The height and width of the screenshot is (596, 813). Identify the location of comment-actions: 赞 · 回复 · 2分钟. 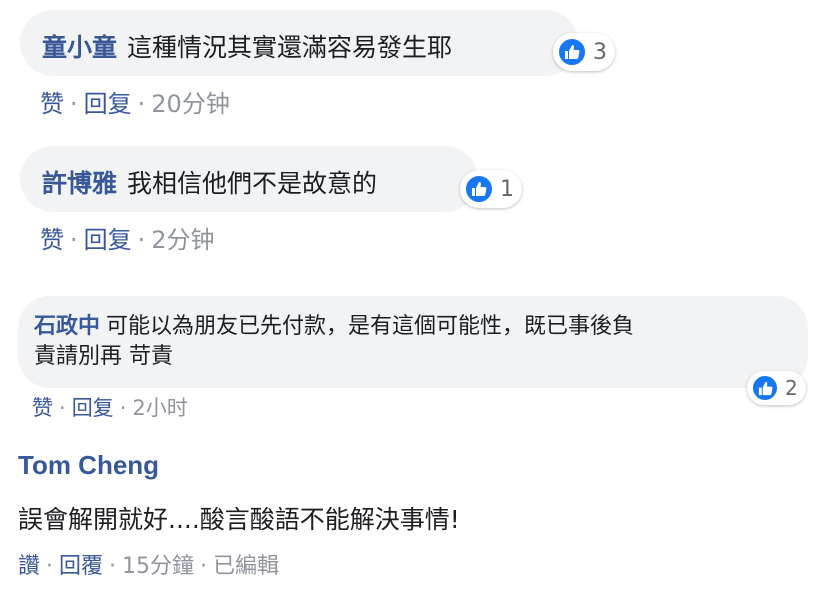
(127, 237).